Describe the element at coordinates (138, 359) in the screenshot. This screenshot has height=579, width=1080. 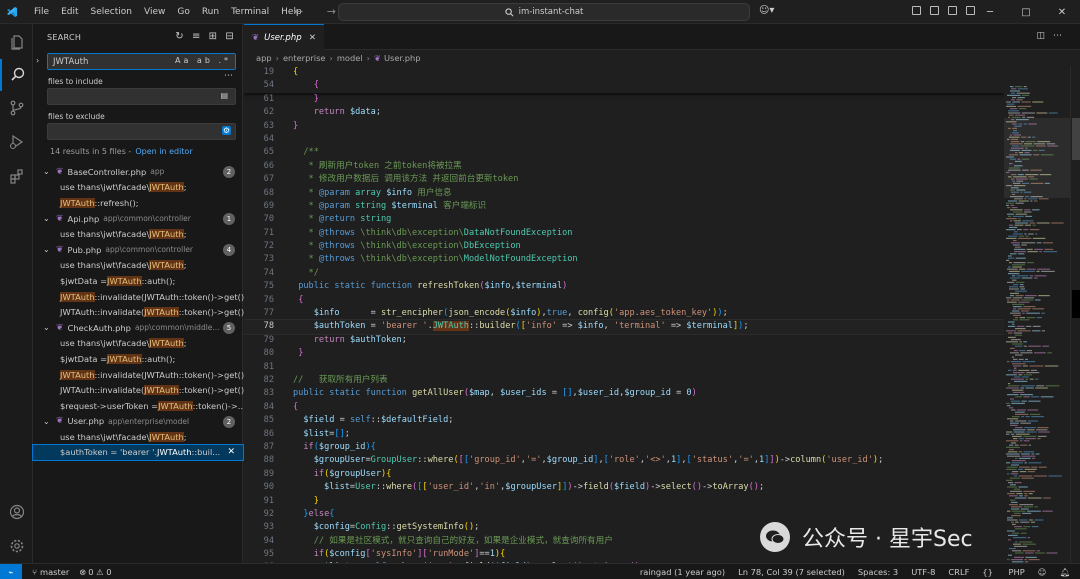
I see `result-match: $jwtData = JWTAuth::auth();` at that location.